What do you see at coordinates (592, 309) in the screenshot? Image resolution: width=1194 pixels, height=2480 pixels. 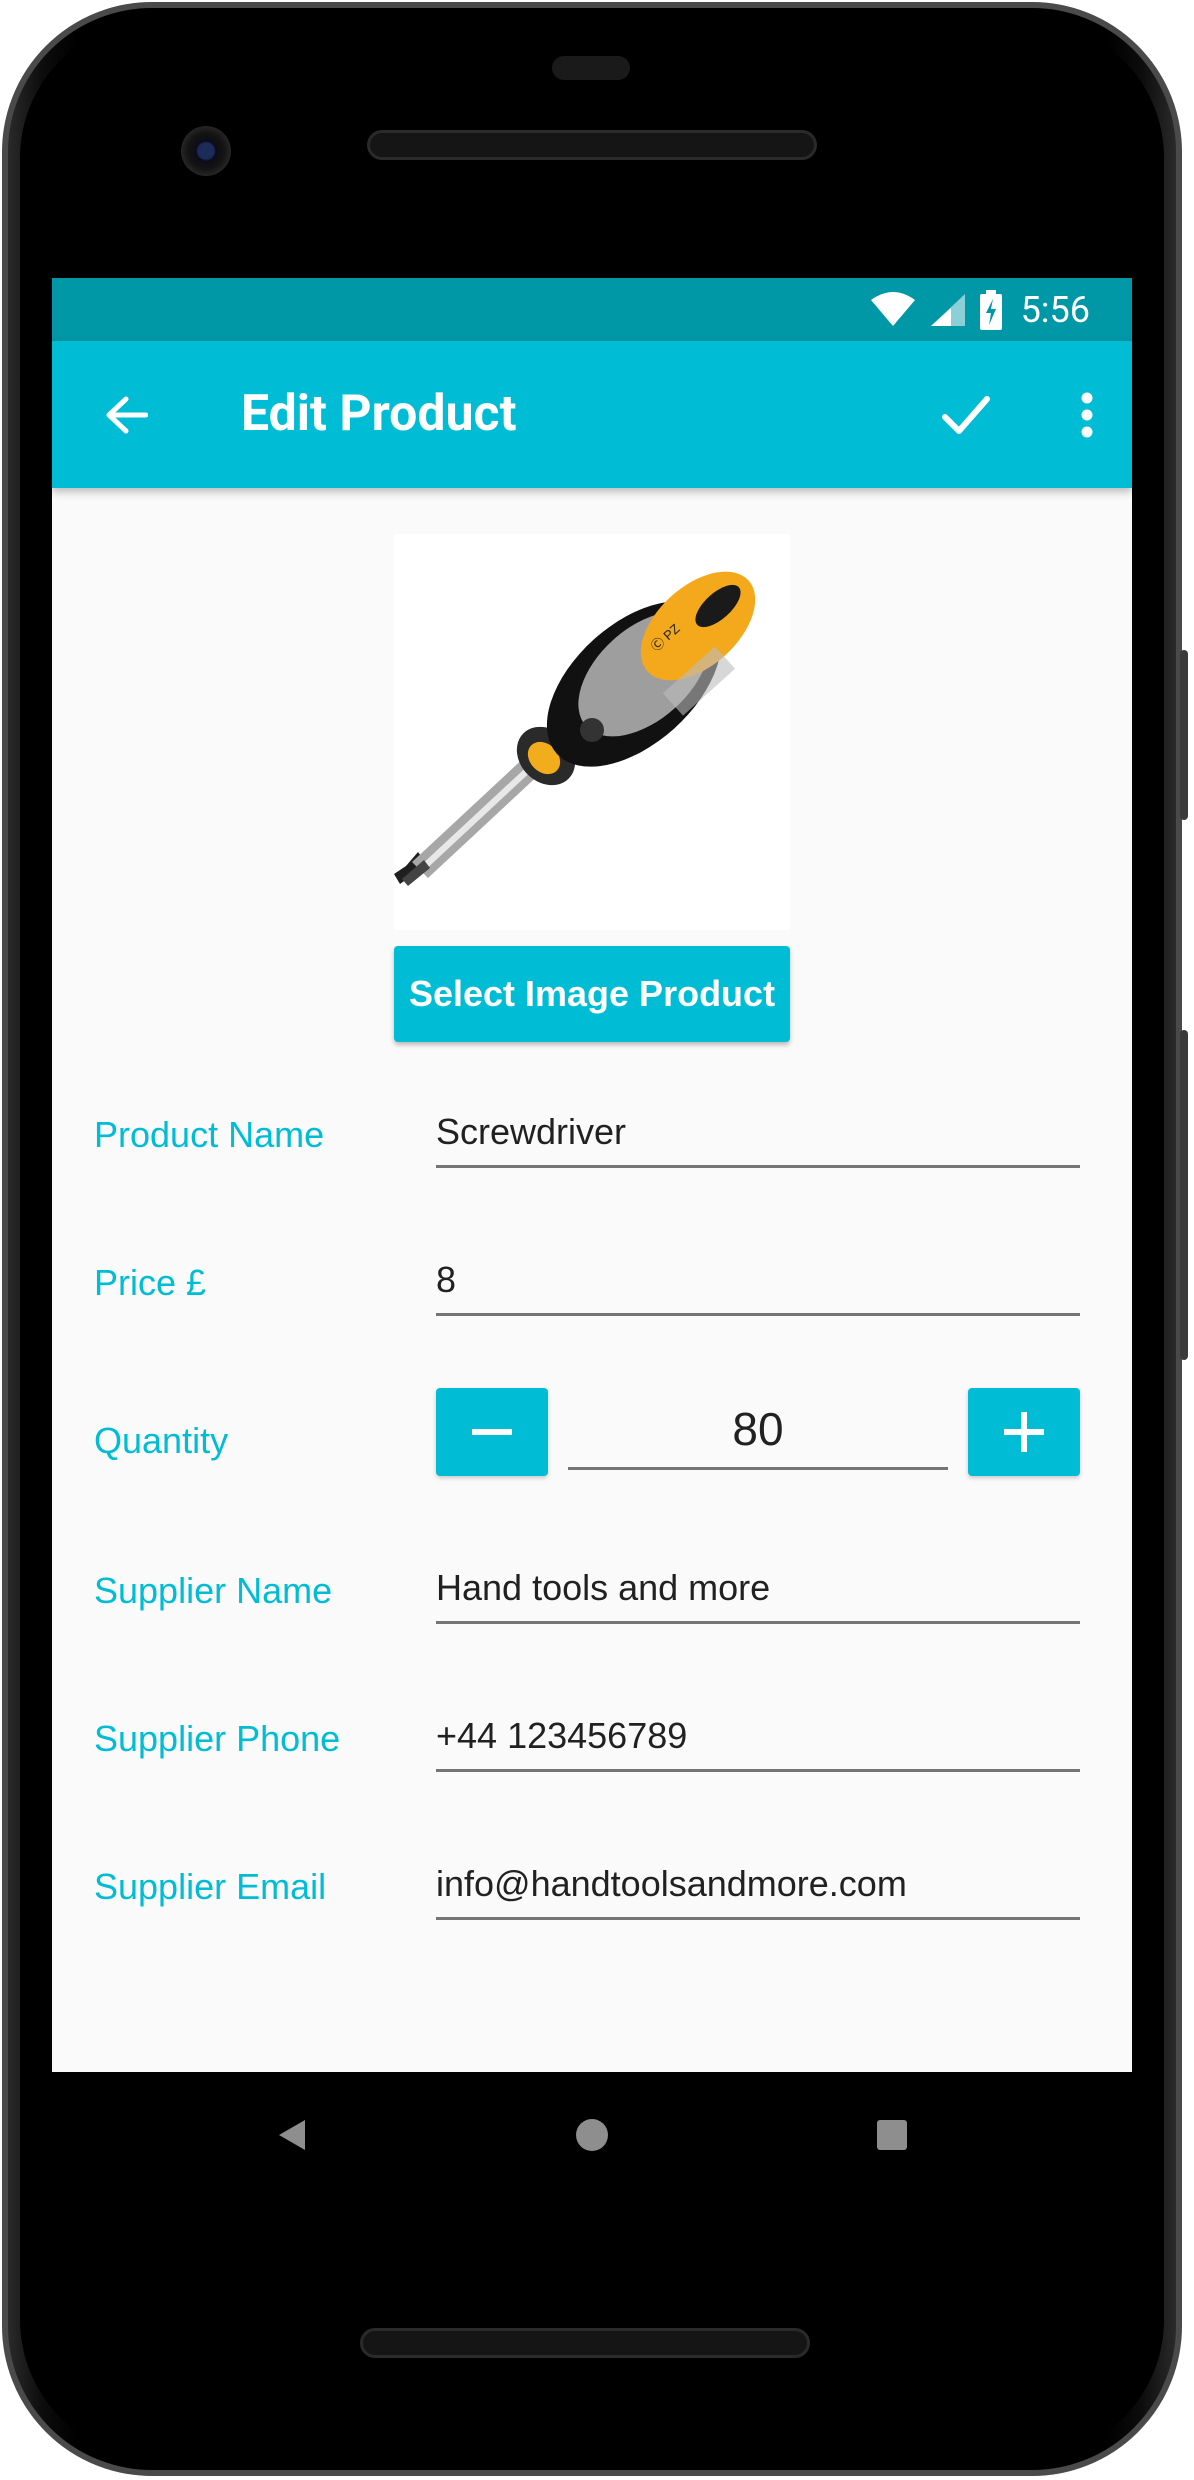 I see `status-bar: 5:56` at bounding box center [592, 309].